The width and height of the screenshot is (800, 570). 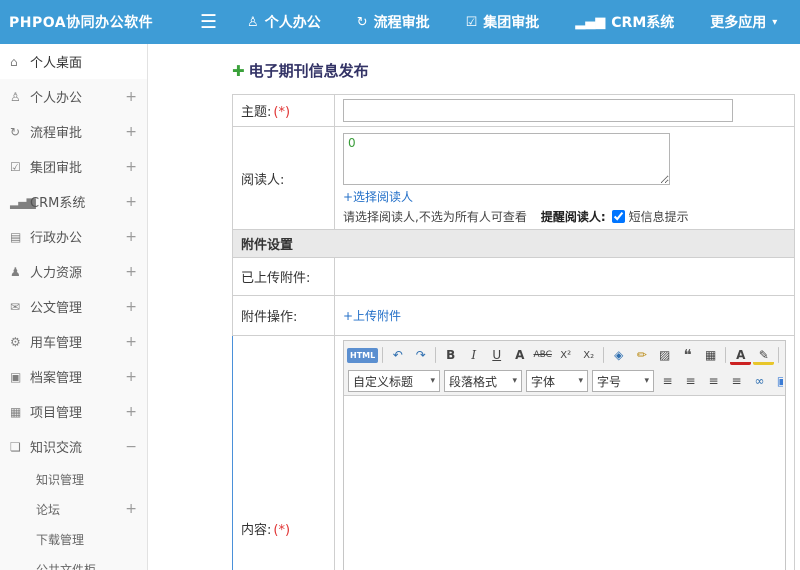 What do you see at coordinates (73, 271) in the screenshot?
I see `sidebar-item-hr: ♟ 人力资源 +` at bounding box center [73, 271].